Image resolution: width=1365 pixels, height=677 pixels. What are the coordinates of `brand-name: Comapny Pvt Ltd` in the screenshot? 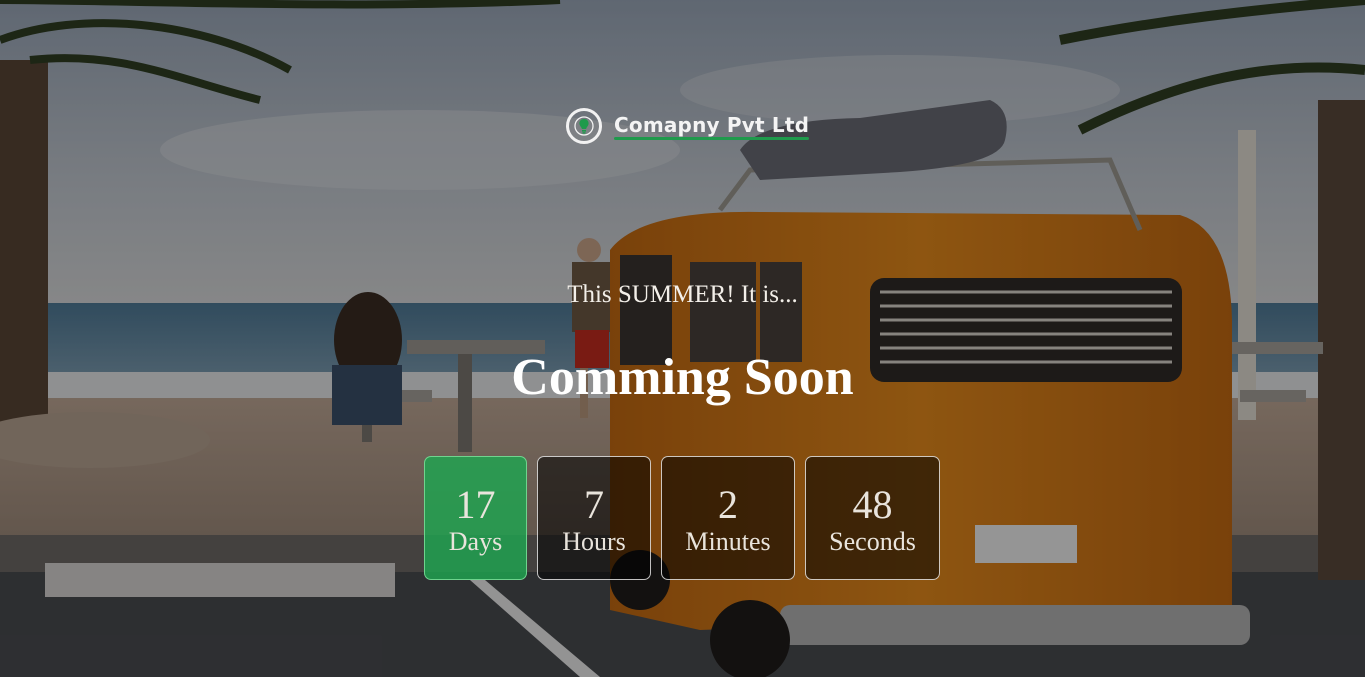 It's located at (712, 126).